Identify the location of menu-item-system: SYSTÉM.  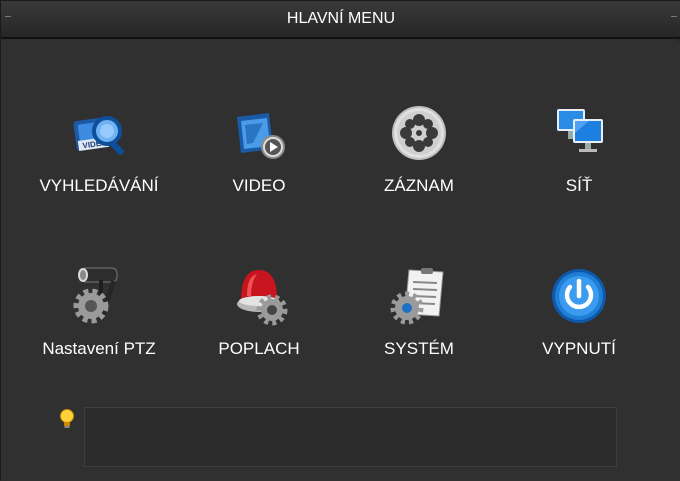
(419, 321).